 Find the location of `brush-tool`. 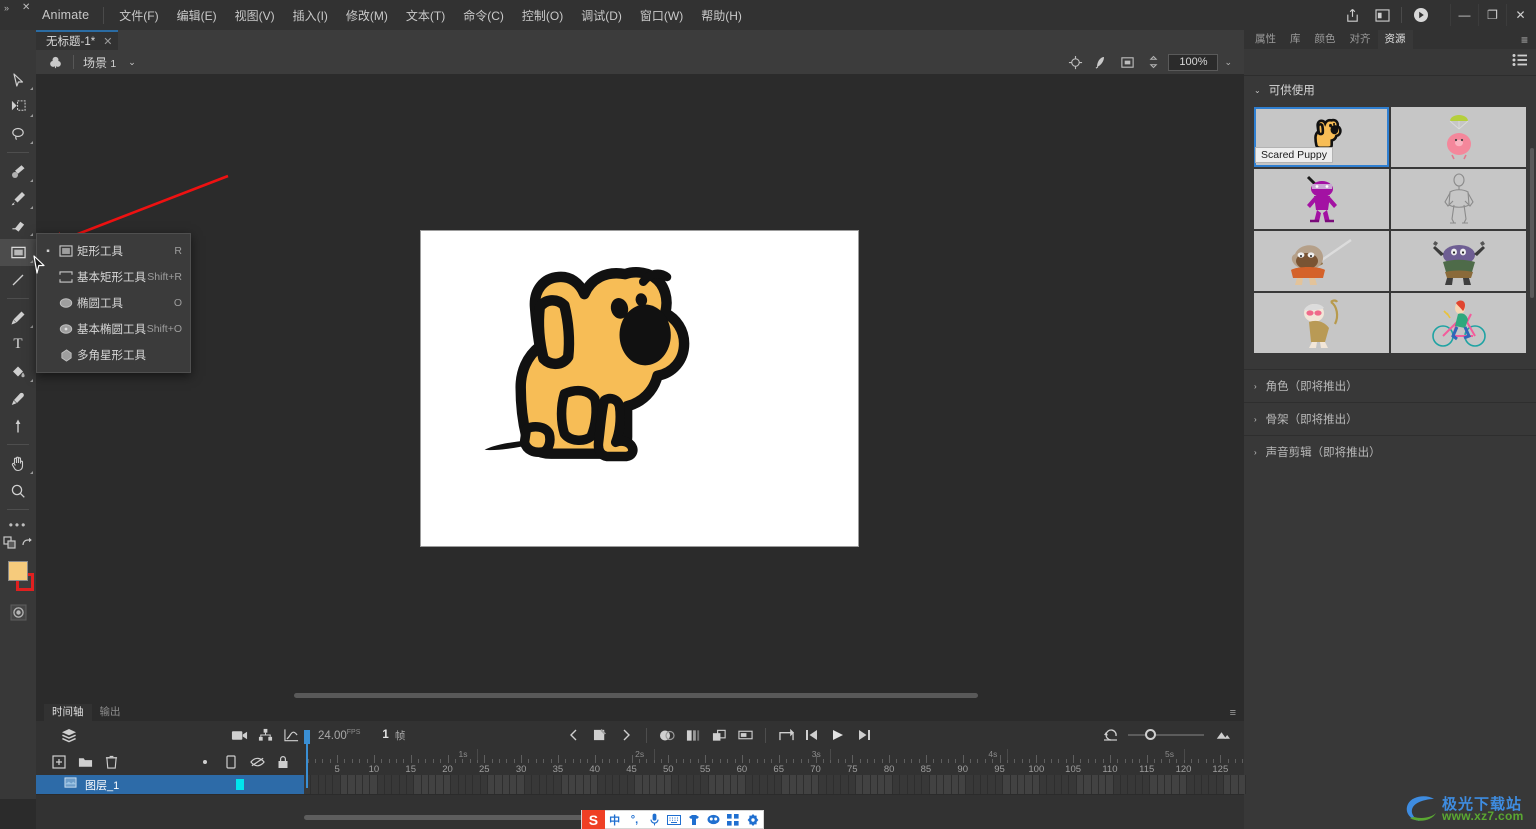

brush-tool is located at coordinates (18, 198).